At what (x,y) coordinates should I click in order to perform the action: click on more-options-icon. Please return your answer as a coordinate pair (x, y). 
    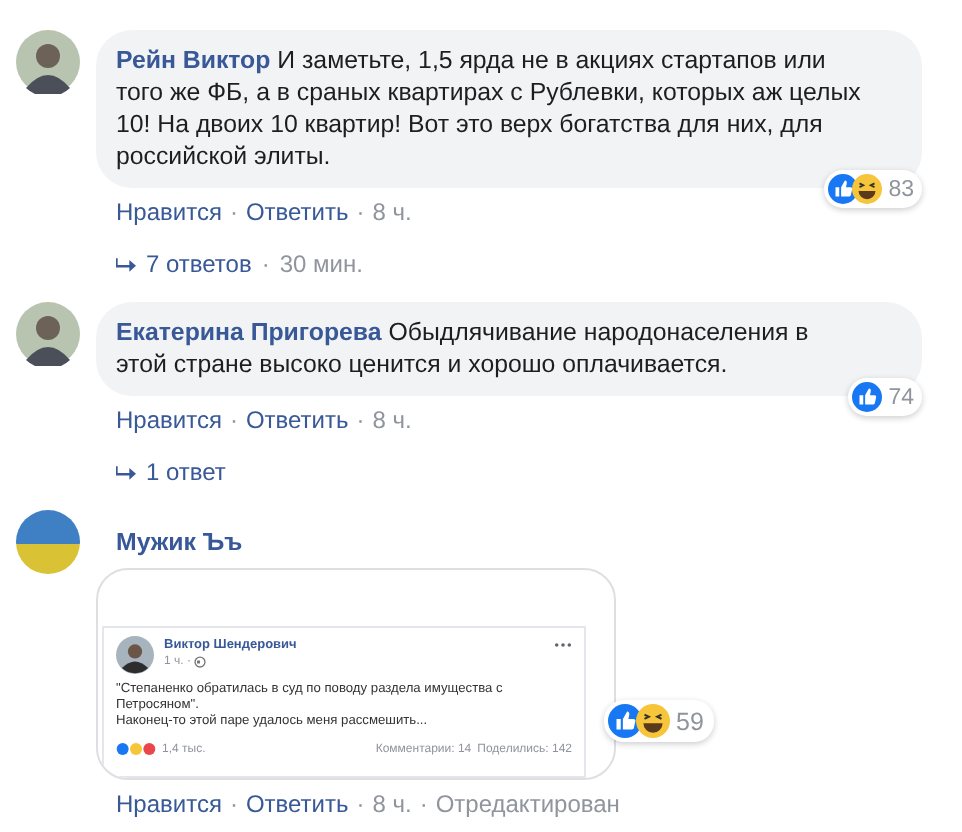
    Looking at the image, I should click on (563, 645).